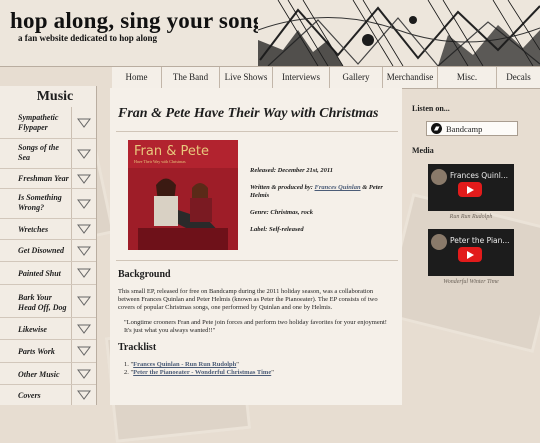  What do you see at coordinates (423, 150) in the screenshot?
I see `media-heading: Media` at bounding box center [423, 150].